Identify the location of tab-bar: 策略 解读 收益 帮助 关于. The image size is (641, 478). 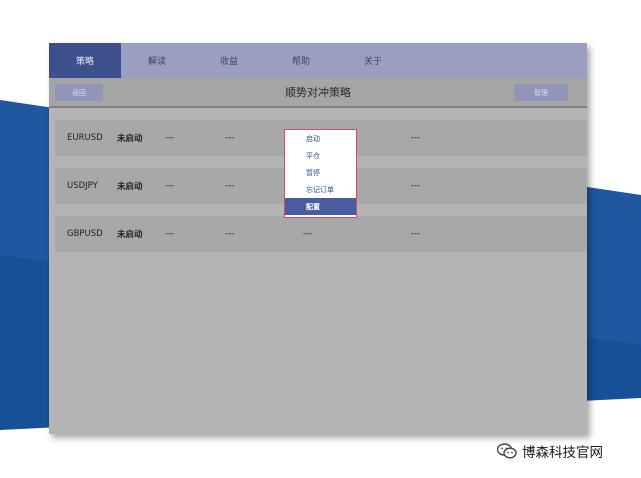
(318, 60).